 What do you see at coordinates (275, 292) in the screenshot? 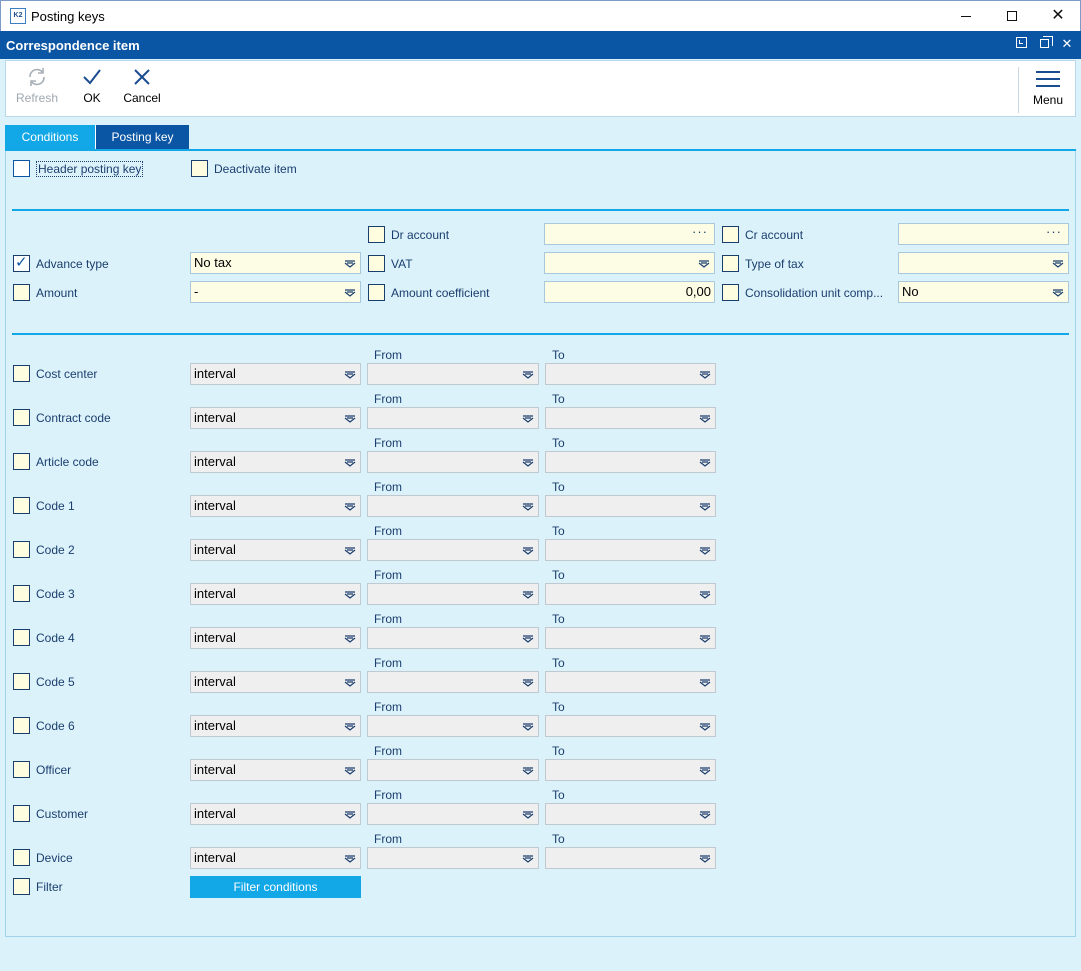
I see `amount-select: -` at bounding box center [275, 292].